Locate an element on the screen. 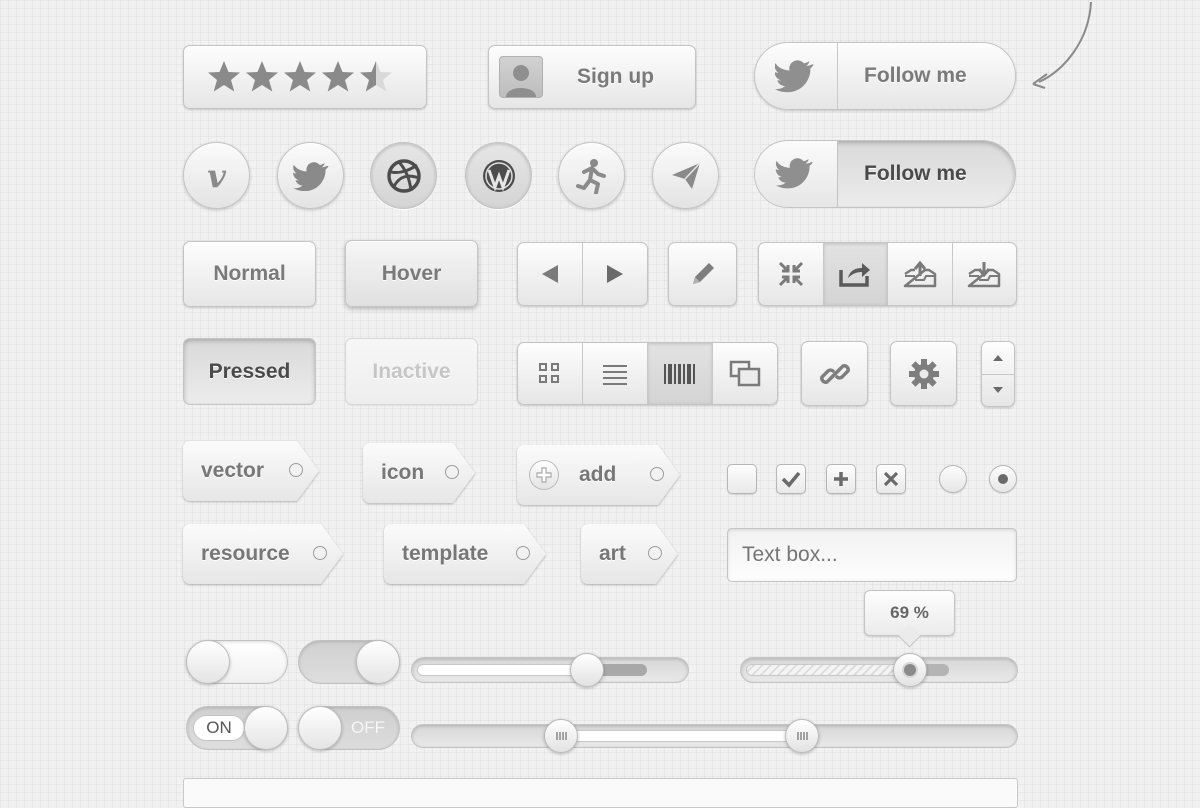  checkbox-cross is located at coordinates (891, 479).